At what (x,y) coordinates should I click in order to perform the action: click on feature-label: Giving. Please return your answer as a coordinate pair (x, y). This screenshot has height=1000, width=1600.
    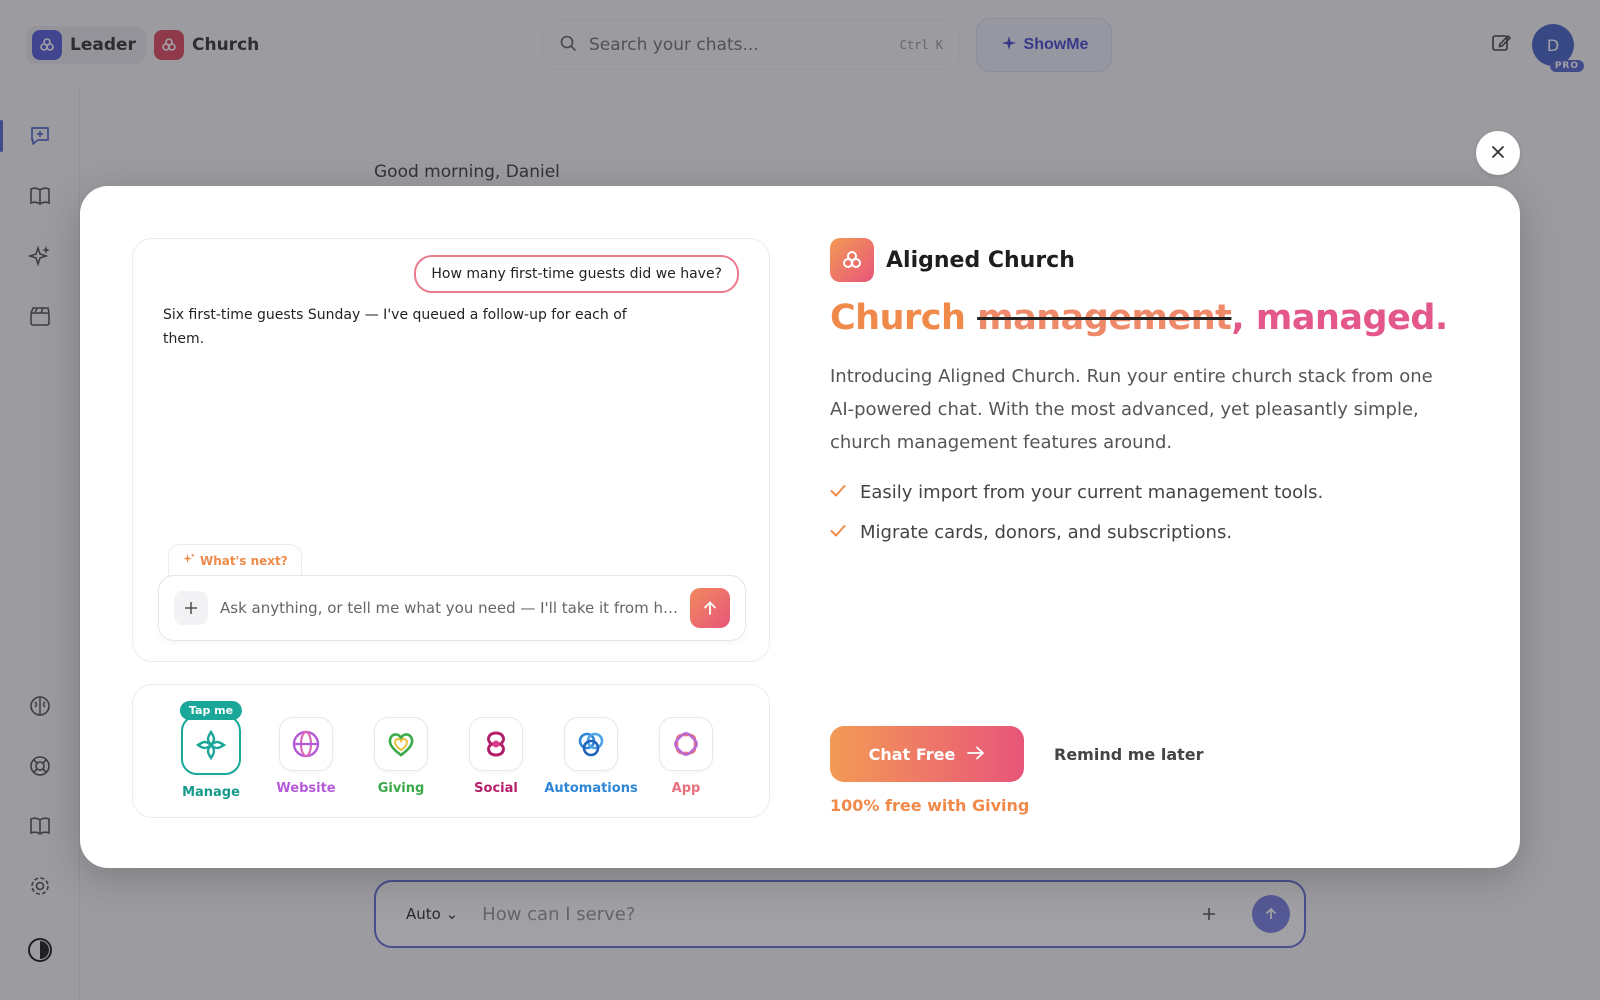
    Looking at the image, I should click on (401, 788).